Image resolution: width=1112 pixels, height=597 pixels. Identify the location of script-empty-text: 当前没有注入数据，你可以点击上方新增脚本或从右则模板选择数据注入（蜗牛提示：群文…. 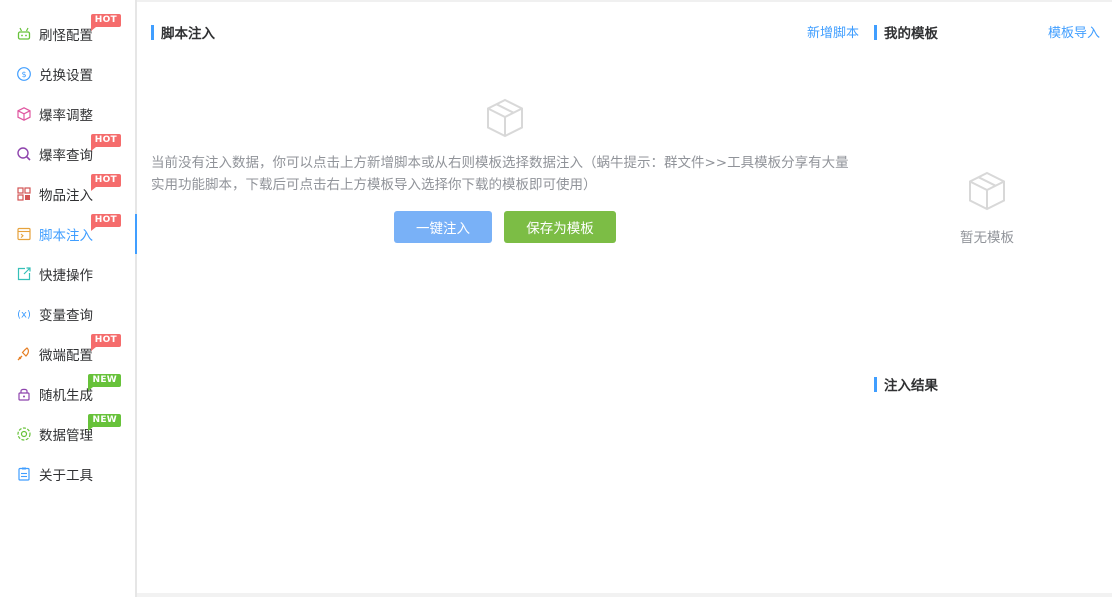
(500, 174).